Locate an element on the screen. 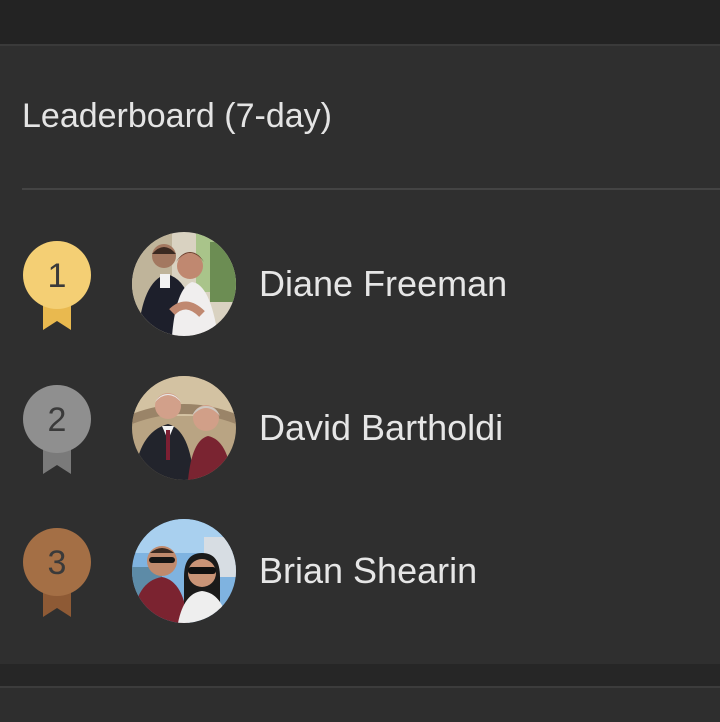  user-name: Brian Shearin is located at coordinates (368, 570).